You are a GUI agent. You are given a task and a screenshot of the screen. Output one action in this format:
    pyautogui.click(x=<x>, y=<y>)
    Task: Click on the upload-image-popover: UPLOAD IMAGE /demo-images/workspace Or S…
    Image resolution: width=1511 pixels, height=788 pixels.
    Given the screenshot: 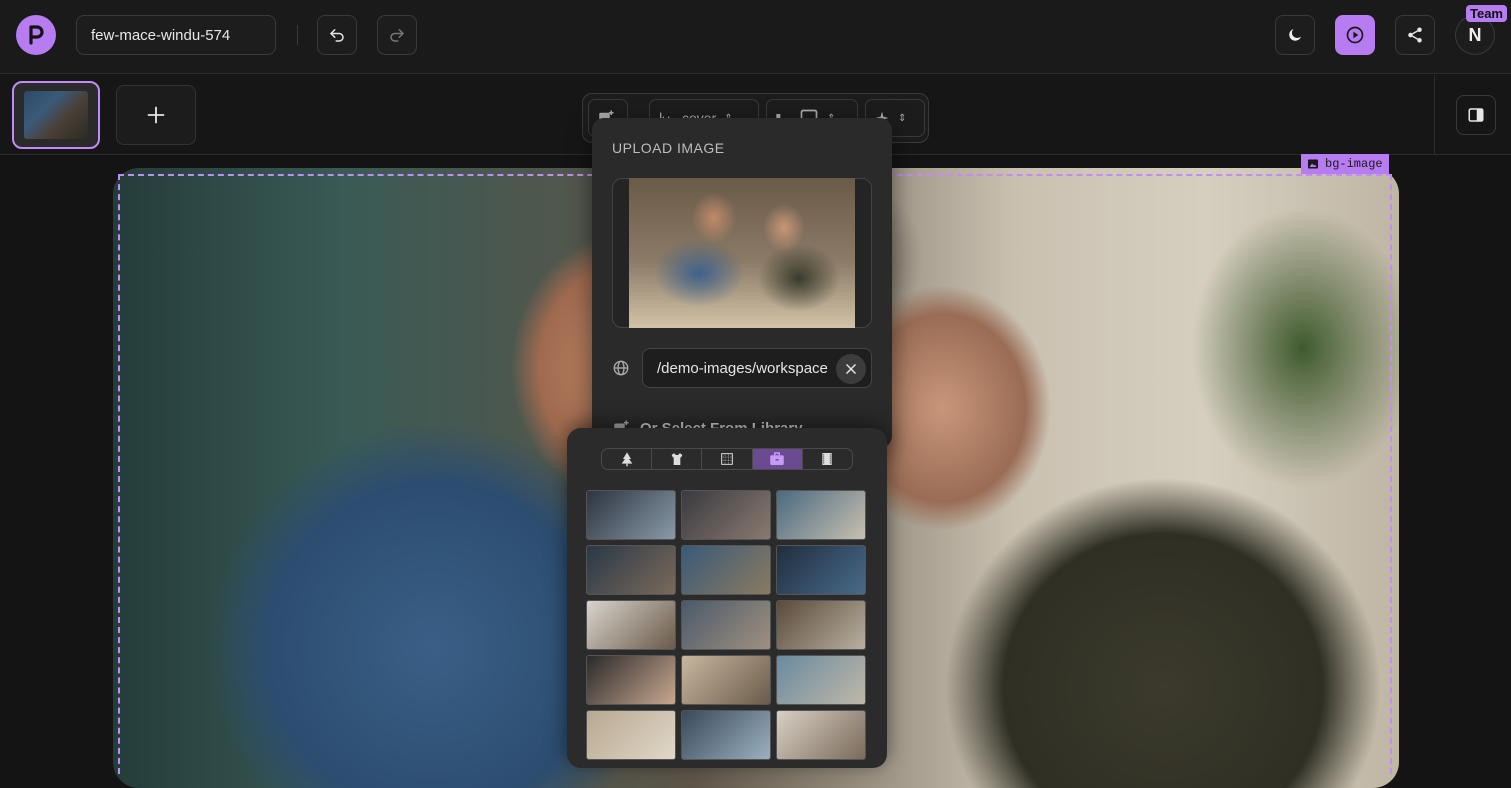 What is the action you would take?
    pyautogui.click(x=742, y=283)
    